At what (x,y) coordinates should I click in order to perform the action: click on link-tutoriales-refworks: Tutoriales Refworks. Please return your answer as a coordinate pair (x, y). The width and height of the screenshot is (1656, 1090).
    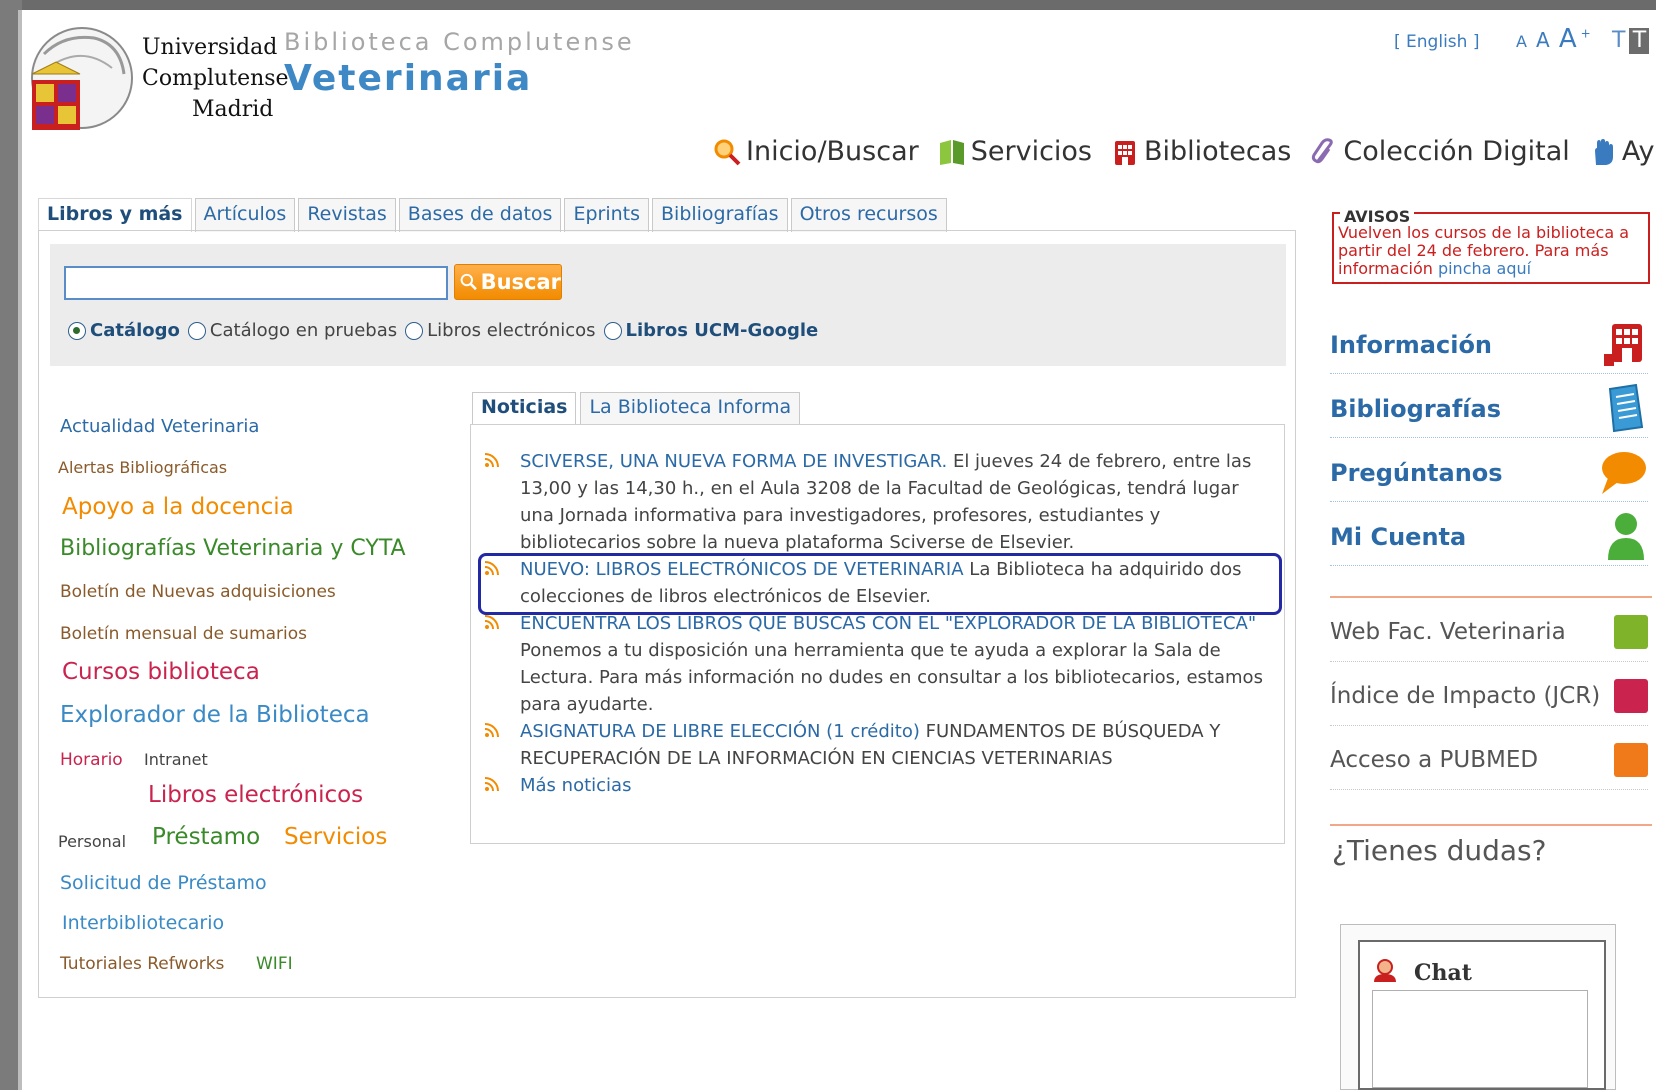
    Looking at the image, I should click on (142, 964).